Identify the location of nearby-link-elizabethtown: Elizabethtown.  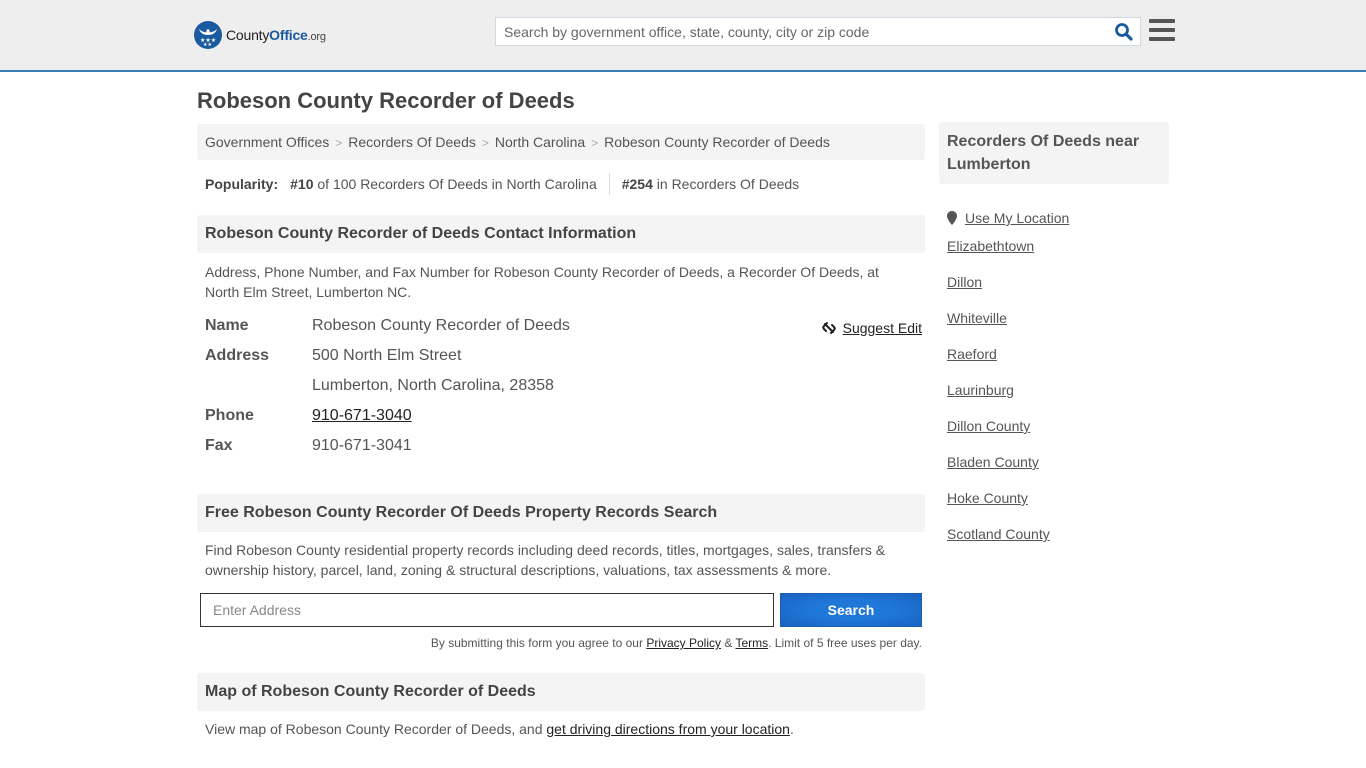
(990, 246).